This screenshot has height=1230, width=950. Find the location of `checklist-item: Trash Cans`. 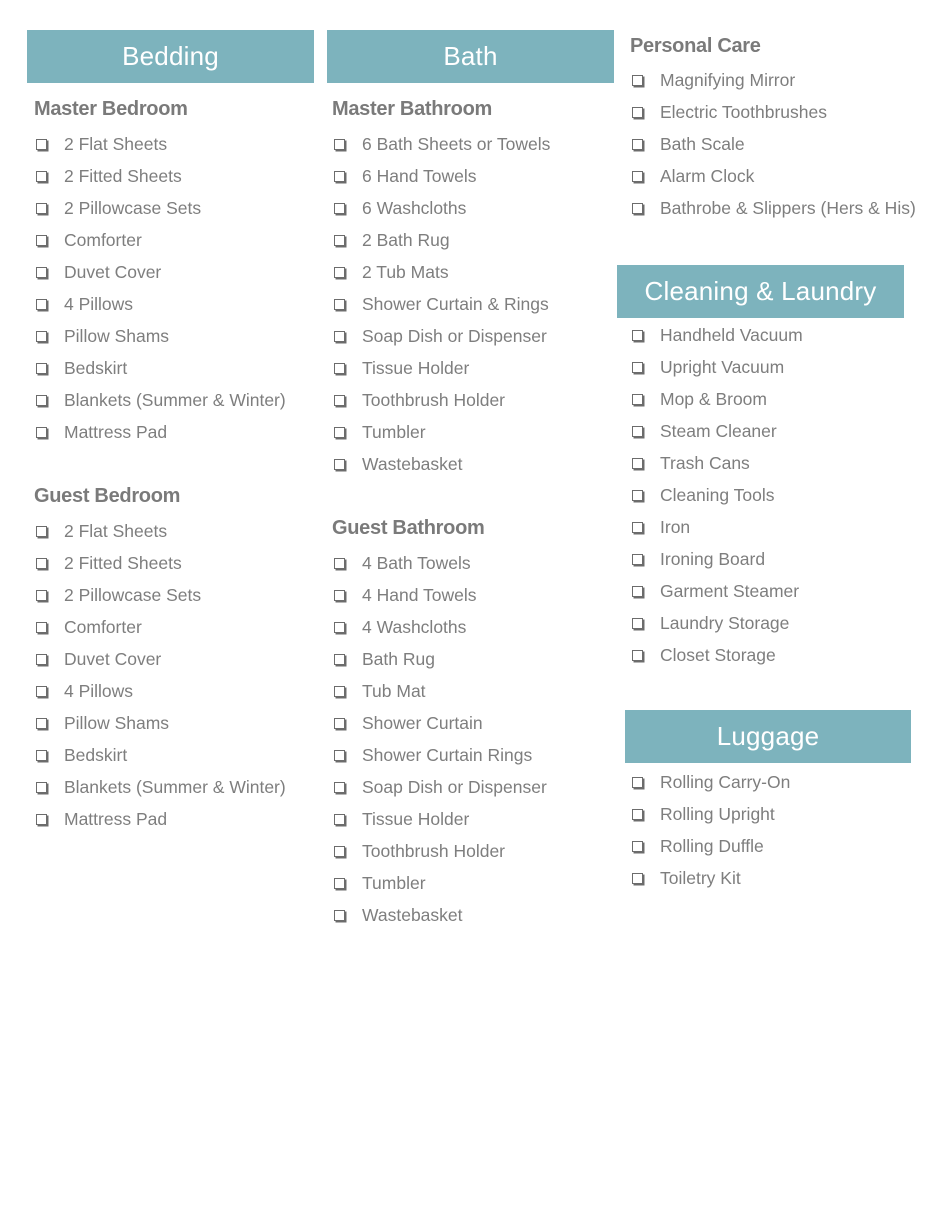

checklist-item: Trash Cans is located at coordinates (716, 463).